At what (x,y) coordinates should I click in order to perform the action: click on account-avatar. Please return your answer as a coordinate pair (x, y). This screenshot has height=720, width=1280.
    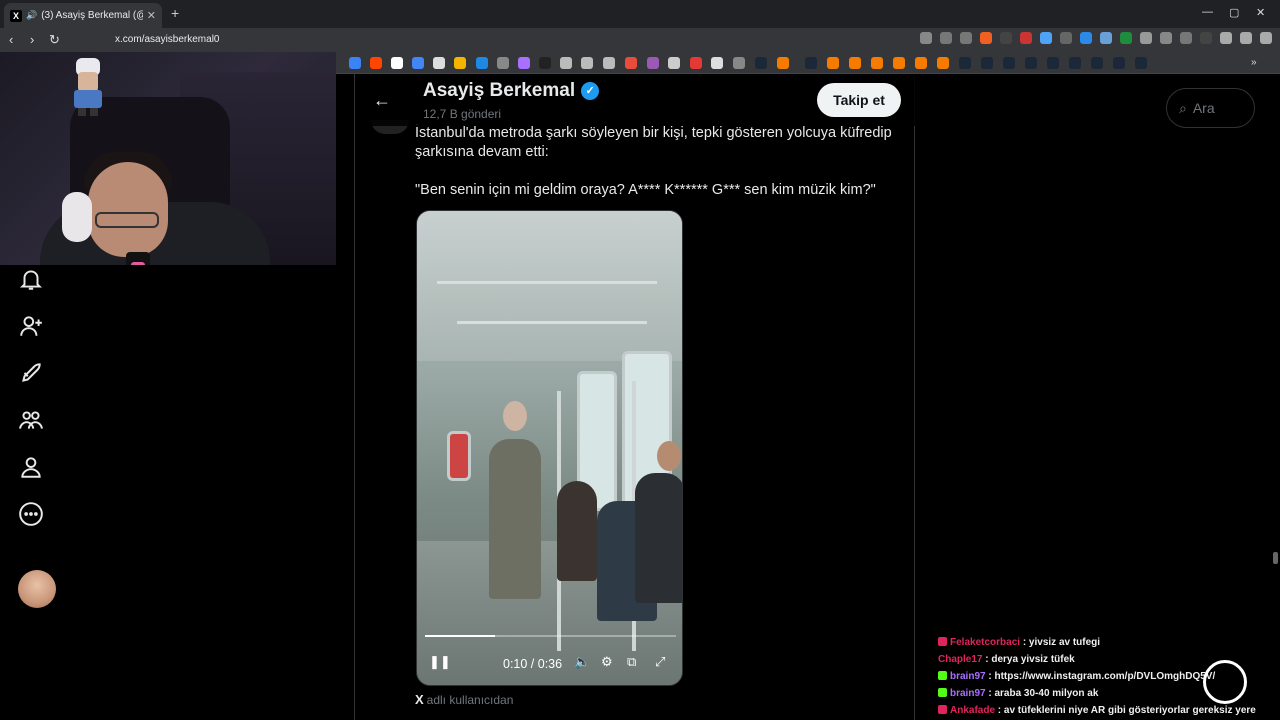
    Looking at the image, I should click on (37, 589).